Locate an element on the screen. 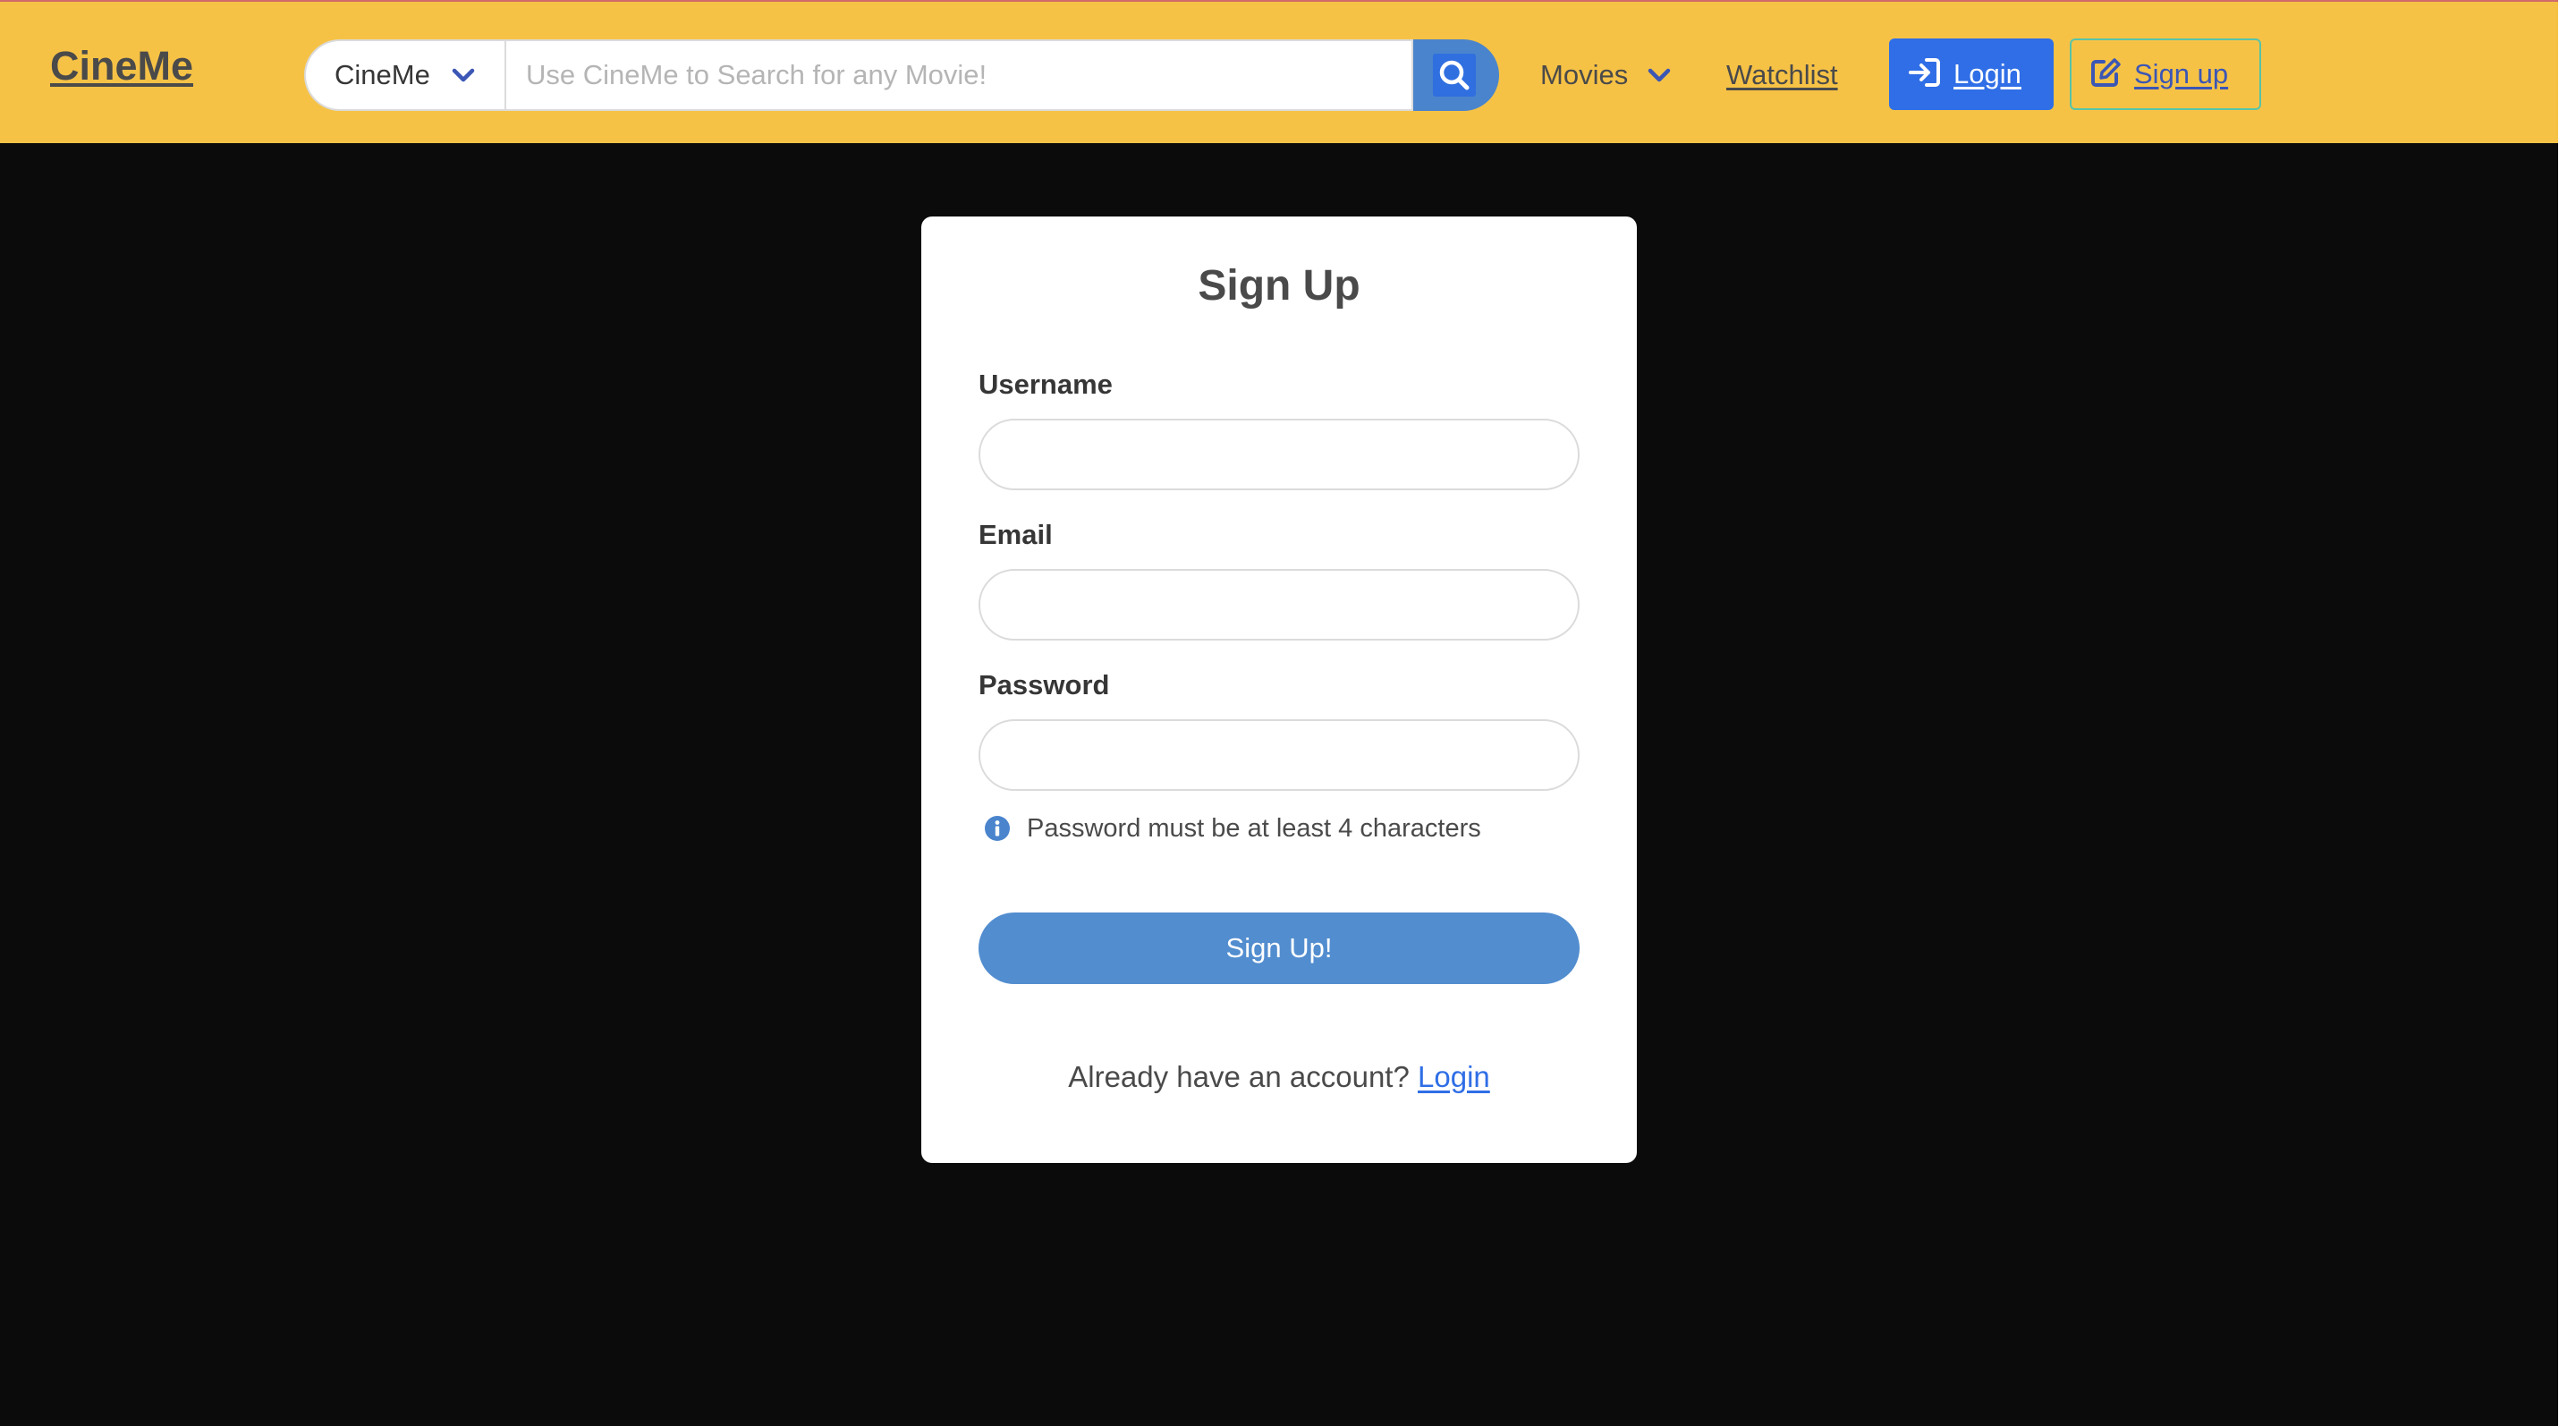 The image size is (2576, 1426). search-input is located at coordinates (958, 75).